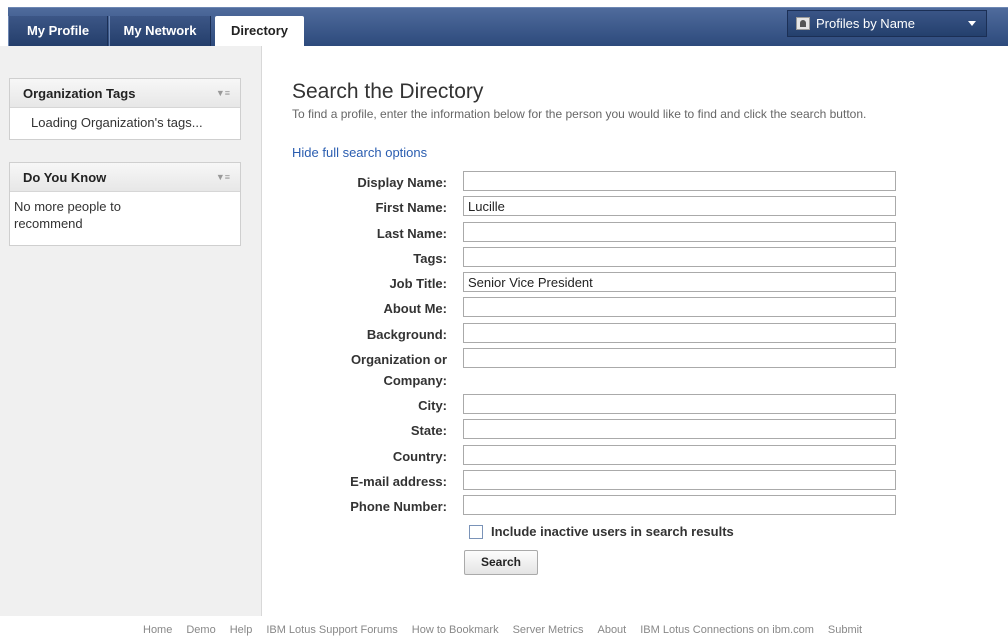 This screenshot has width=1008, height=639. Describe the element at coordinates (160, 31) in the screenshot. I see `tab-my-network: My Network` at that location.